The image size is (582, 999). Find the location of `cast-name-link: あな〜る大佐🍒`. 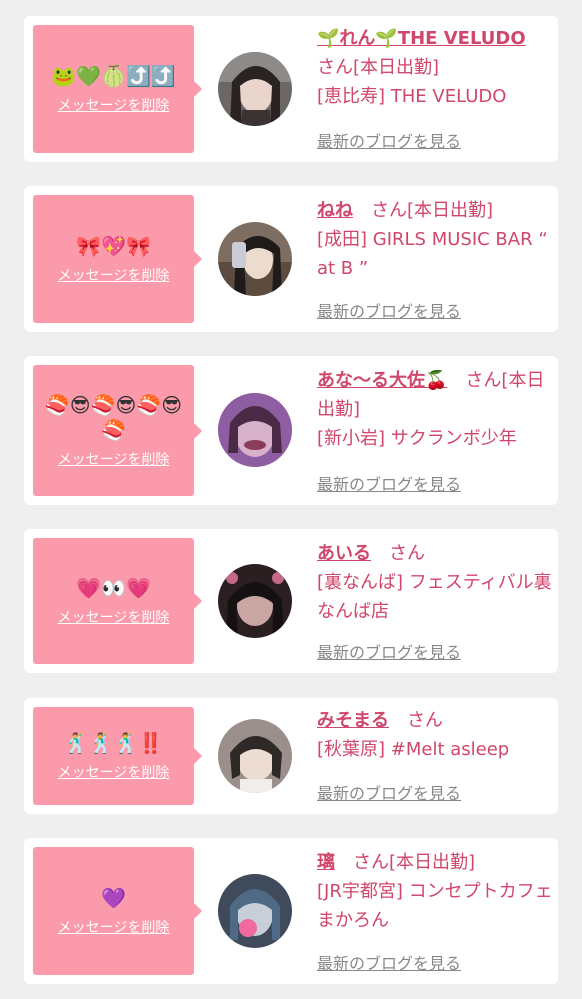

cast-name-link: あな〜る大佐🍒 is located at coordinates (382, 380).